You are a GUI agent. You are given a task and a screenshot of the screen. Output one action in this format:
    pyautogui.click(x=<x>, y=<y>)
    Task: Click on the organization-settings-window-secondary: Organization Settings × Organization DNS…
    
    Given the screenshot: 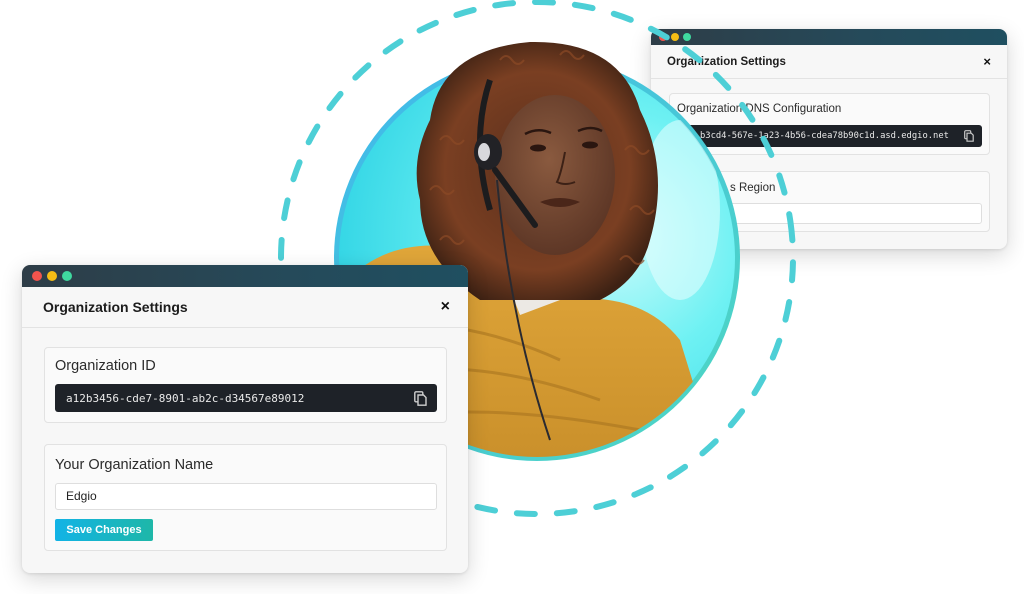 What is the action you would take?
    pyautogui.click(x=829, y=139)
    